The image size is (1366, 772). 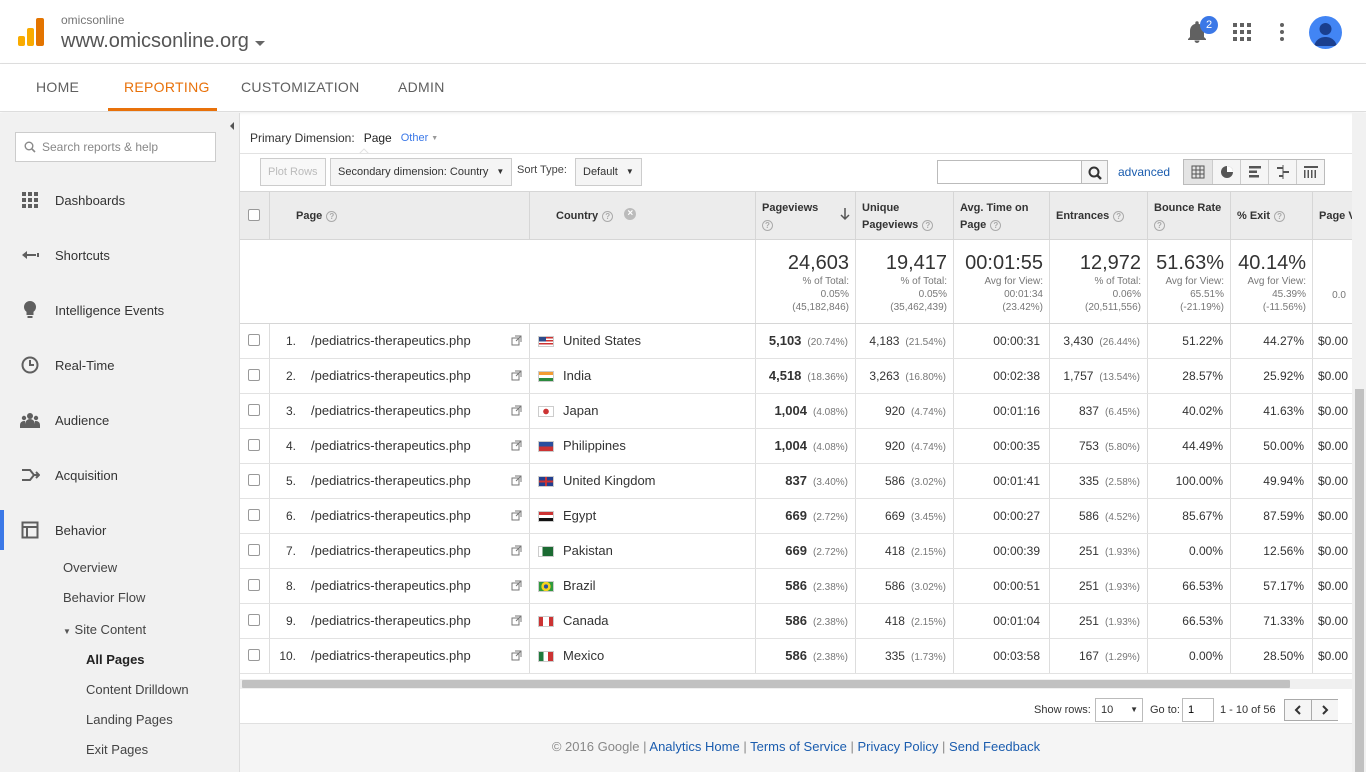 What do you see at coordinates (162, 87) in the screenshot?
I see `tab-reporting: REPORTING` at bounding box center [162, 87].